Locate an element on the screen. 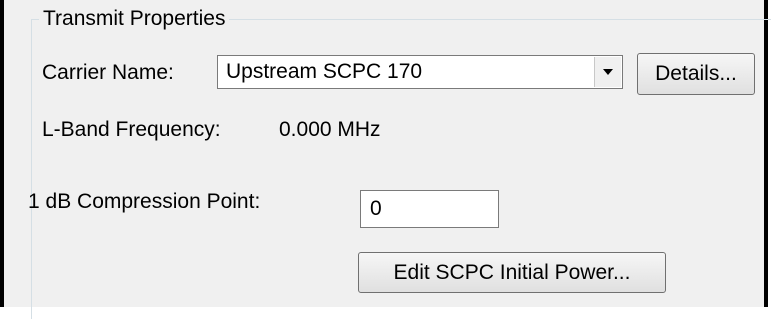  chevron-down-icon is located at coordinates (608, 72).